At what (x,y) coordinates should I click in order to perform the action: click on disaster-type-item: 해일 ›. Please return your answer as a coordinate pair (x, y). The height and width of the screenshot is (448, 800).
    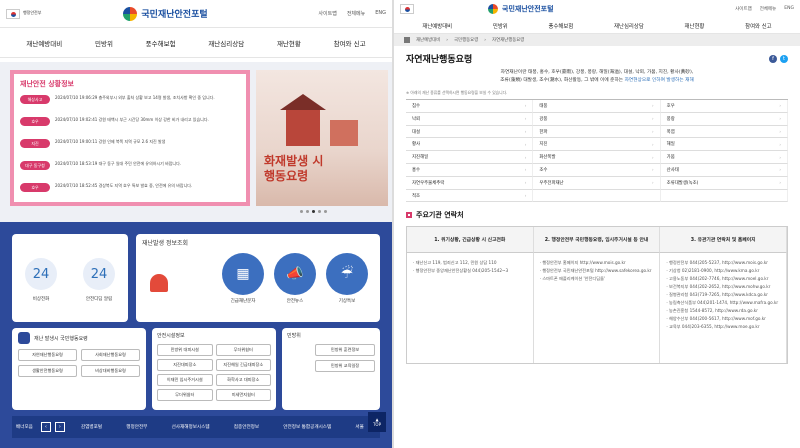
    Looking at the image, I should click on (724, 145).